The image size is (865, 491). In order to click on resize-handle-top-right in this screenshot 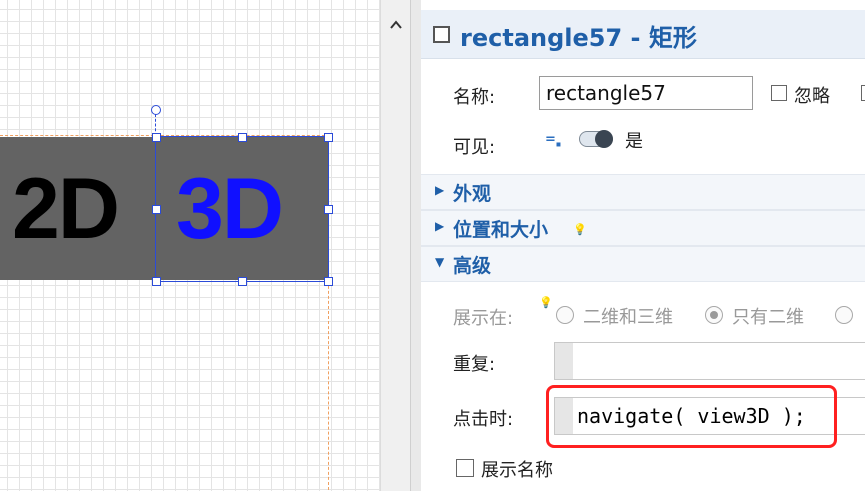, I will do `click(328, 137)`.